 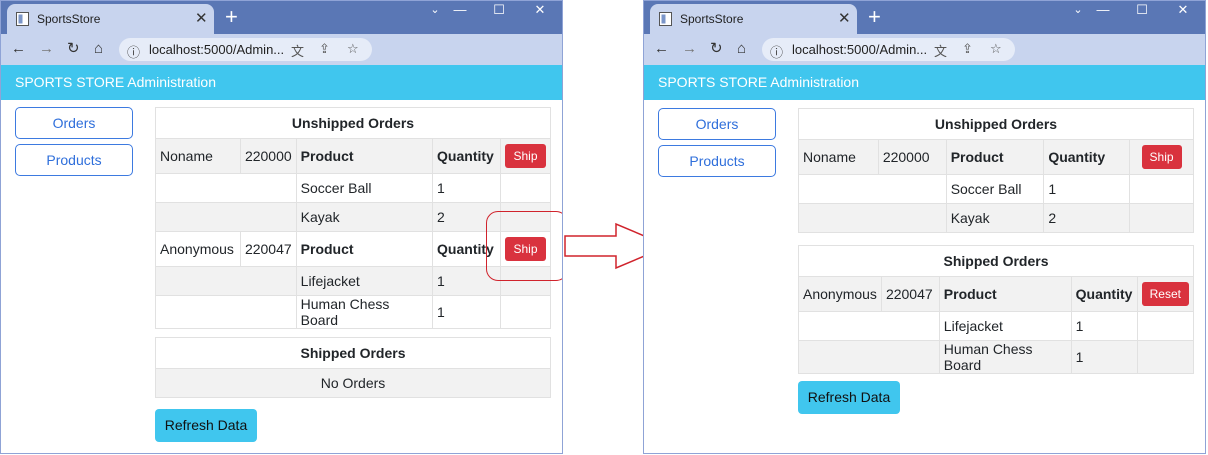 I want to click on order-row: Anonymous 220047 Product Quantity Reset, so click(x=996, y=294).